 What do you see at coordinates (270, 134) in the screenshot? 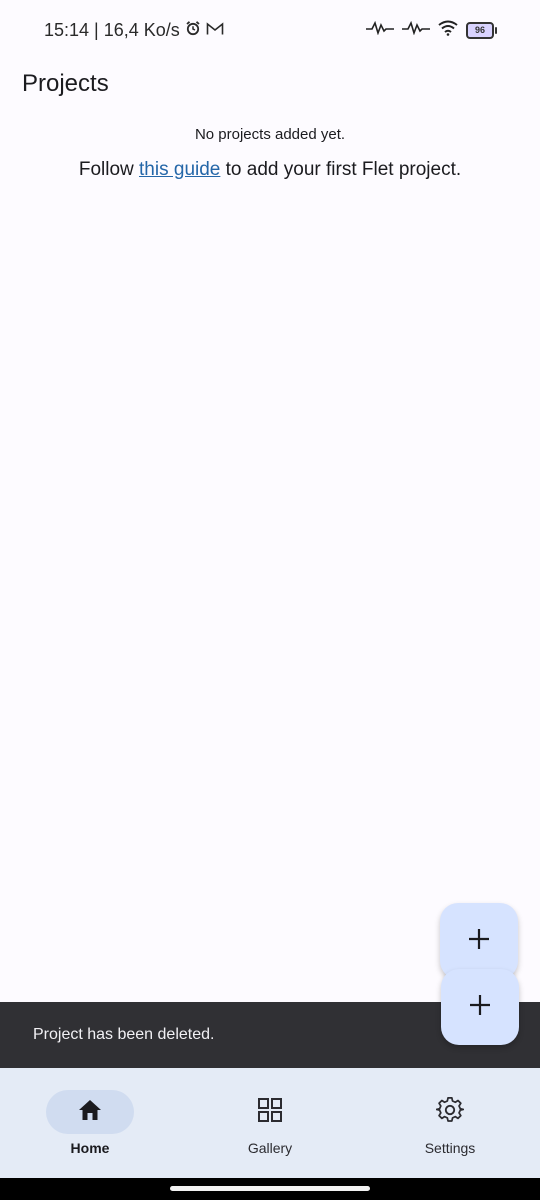
I see `empty-state-message: No projects added yet.` at bounding box center [270, 134].